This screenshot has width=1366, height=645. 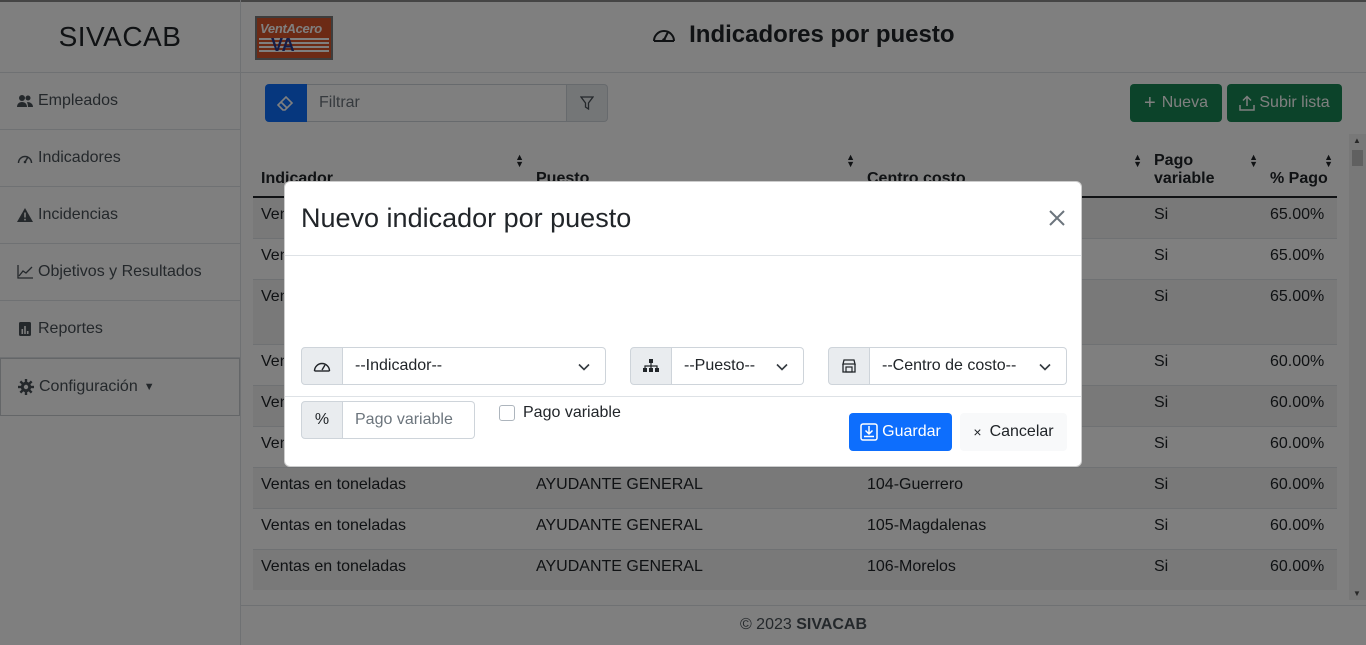 I want to click on close-icon, so click(x=1057, y=218).